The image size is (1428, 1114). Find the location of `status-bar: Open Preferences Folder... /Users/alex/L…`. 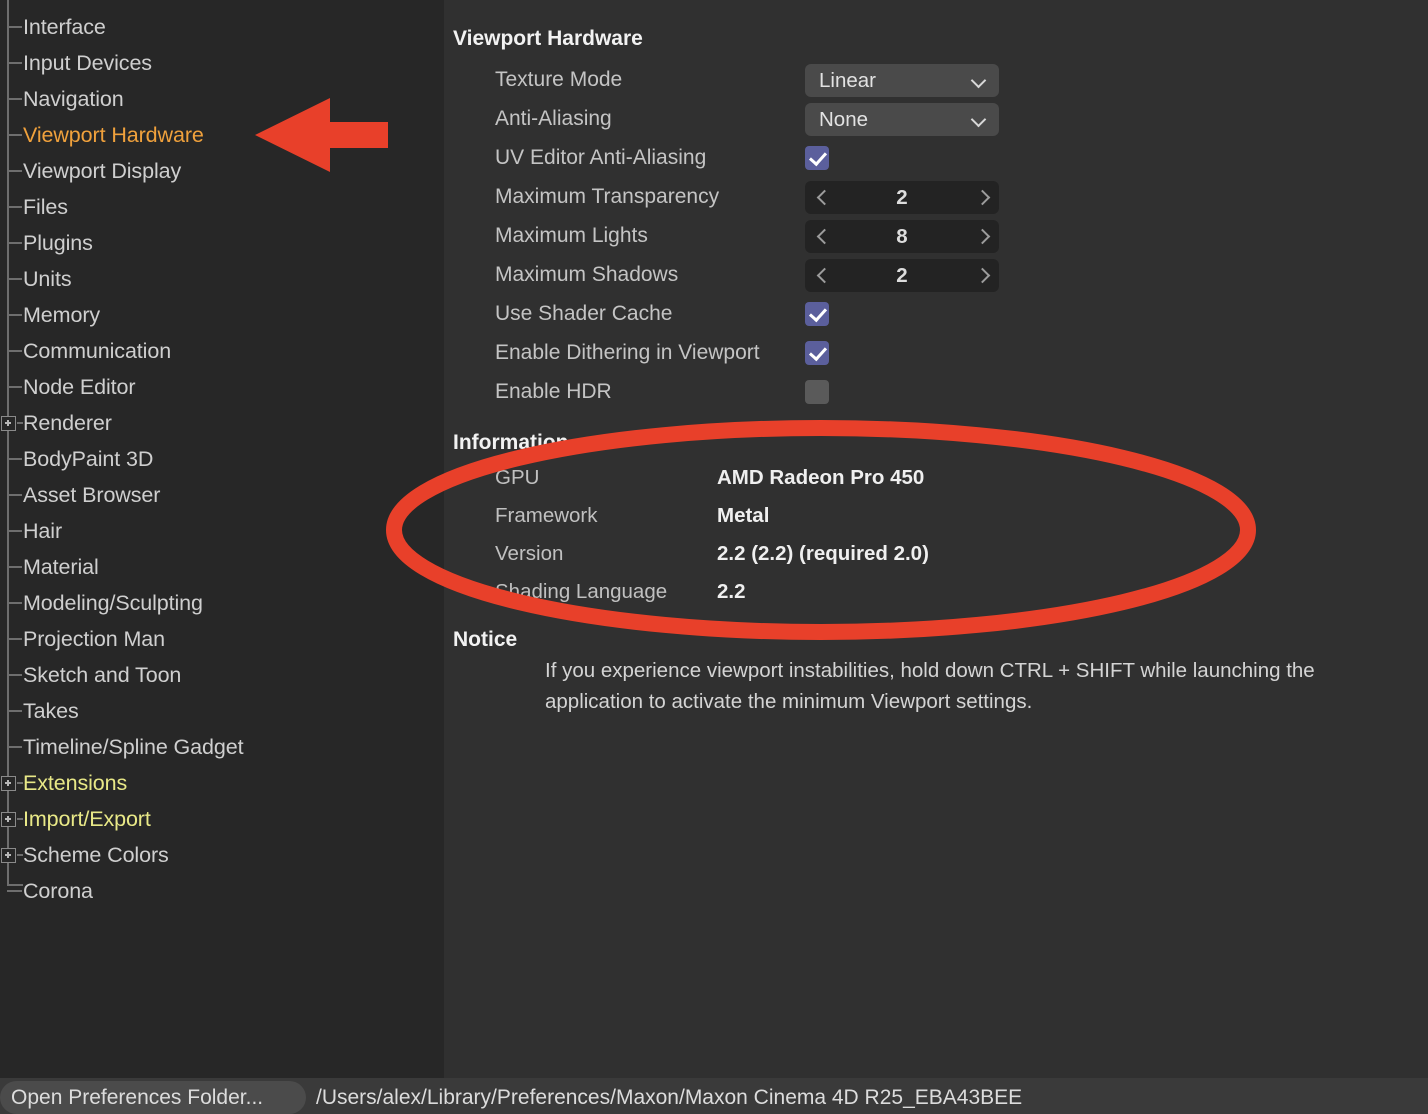

status-bar: Open Preferences Folder... /Users/alex/L… is located at coordinates (714, 1096).